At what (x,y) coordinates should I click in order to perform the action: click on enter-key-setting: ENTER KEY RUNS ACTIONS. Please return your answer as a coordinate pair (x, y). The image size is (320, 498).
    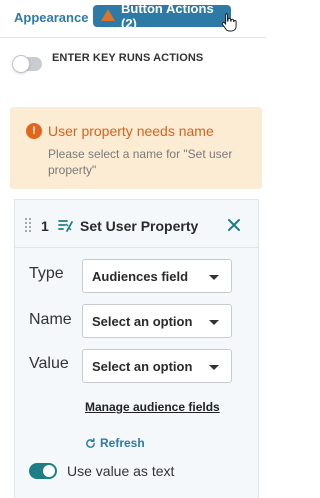
    Looking at the image, I should click on (108, 64).